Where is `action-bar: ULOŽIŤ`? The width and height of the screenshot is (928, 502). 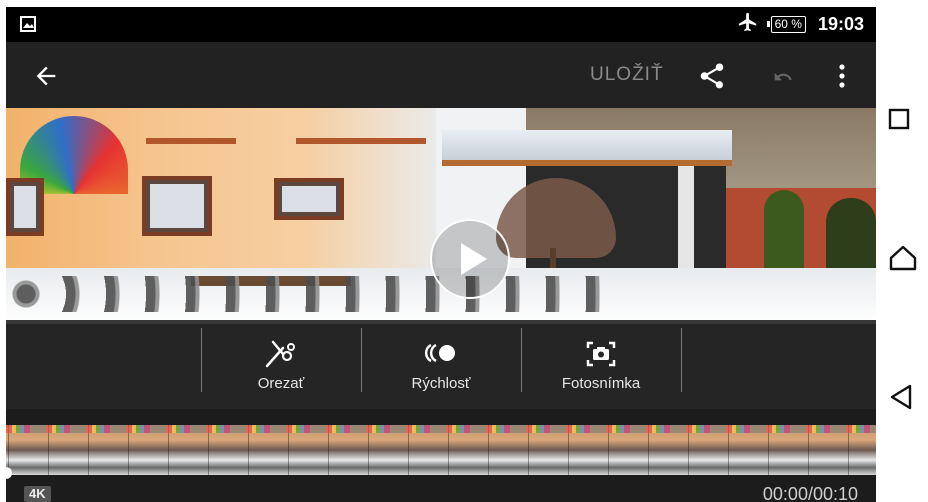
action-bar: ULOŽIŤ is located at coordinates (441, 75).